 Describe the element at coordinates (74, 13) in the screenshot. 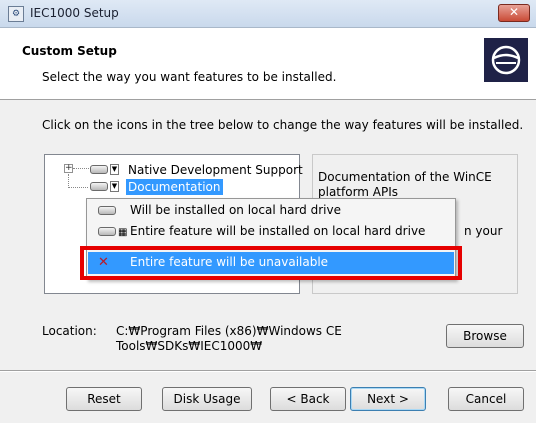

I see `window-title: IEC1000 Setup` at that location.